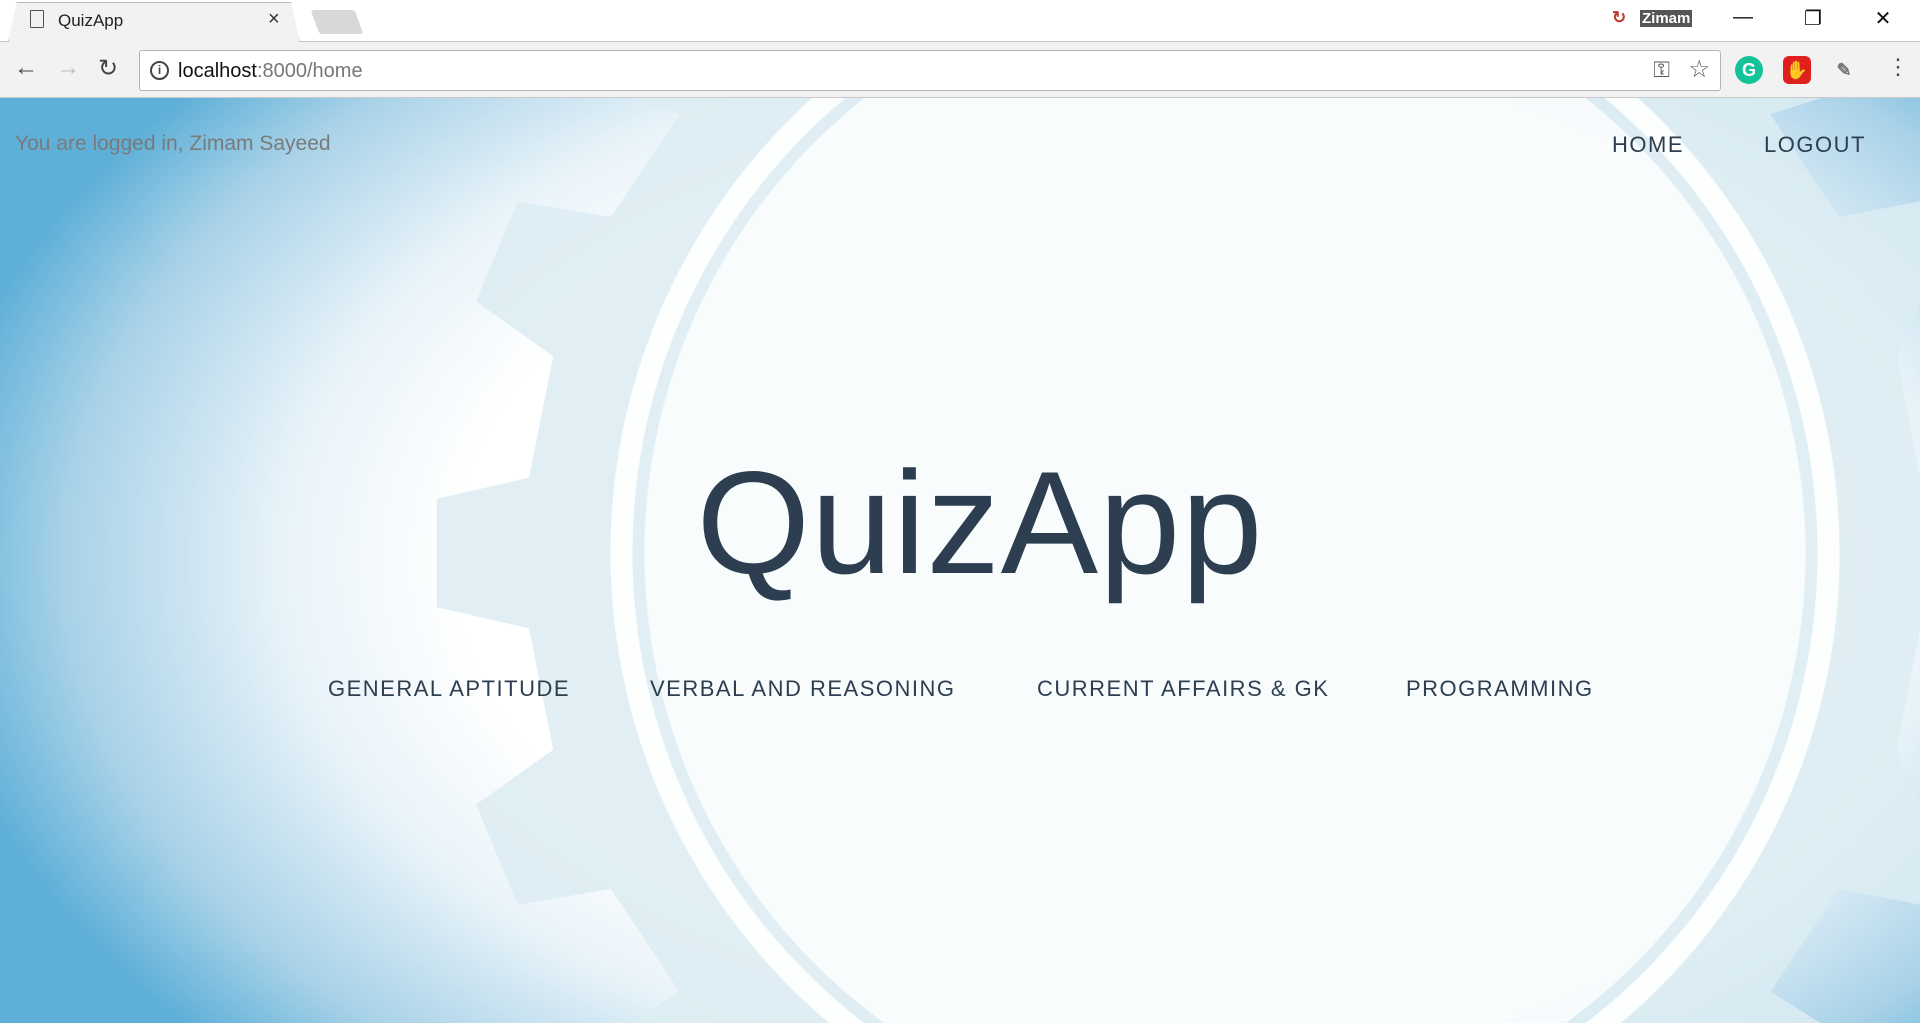 The image size is (1920, 1023). What do you see at coordinates (1898, 67) in the screenshot?
I see `menu-icon: ⋮` at bounding box center [1898, 67].